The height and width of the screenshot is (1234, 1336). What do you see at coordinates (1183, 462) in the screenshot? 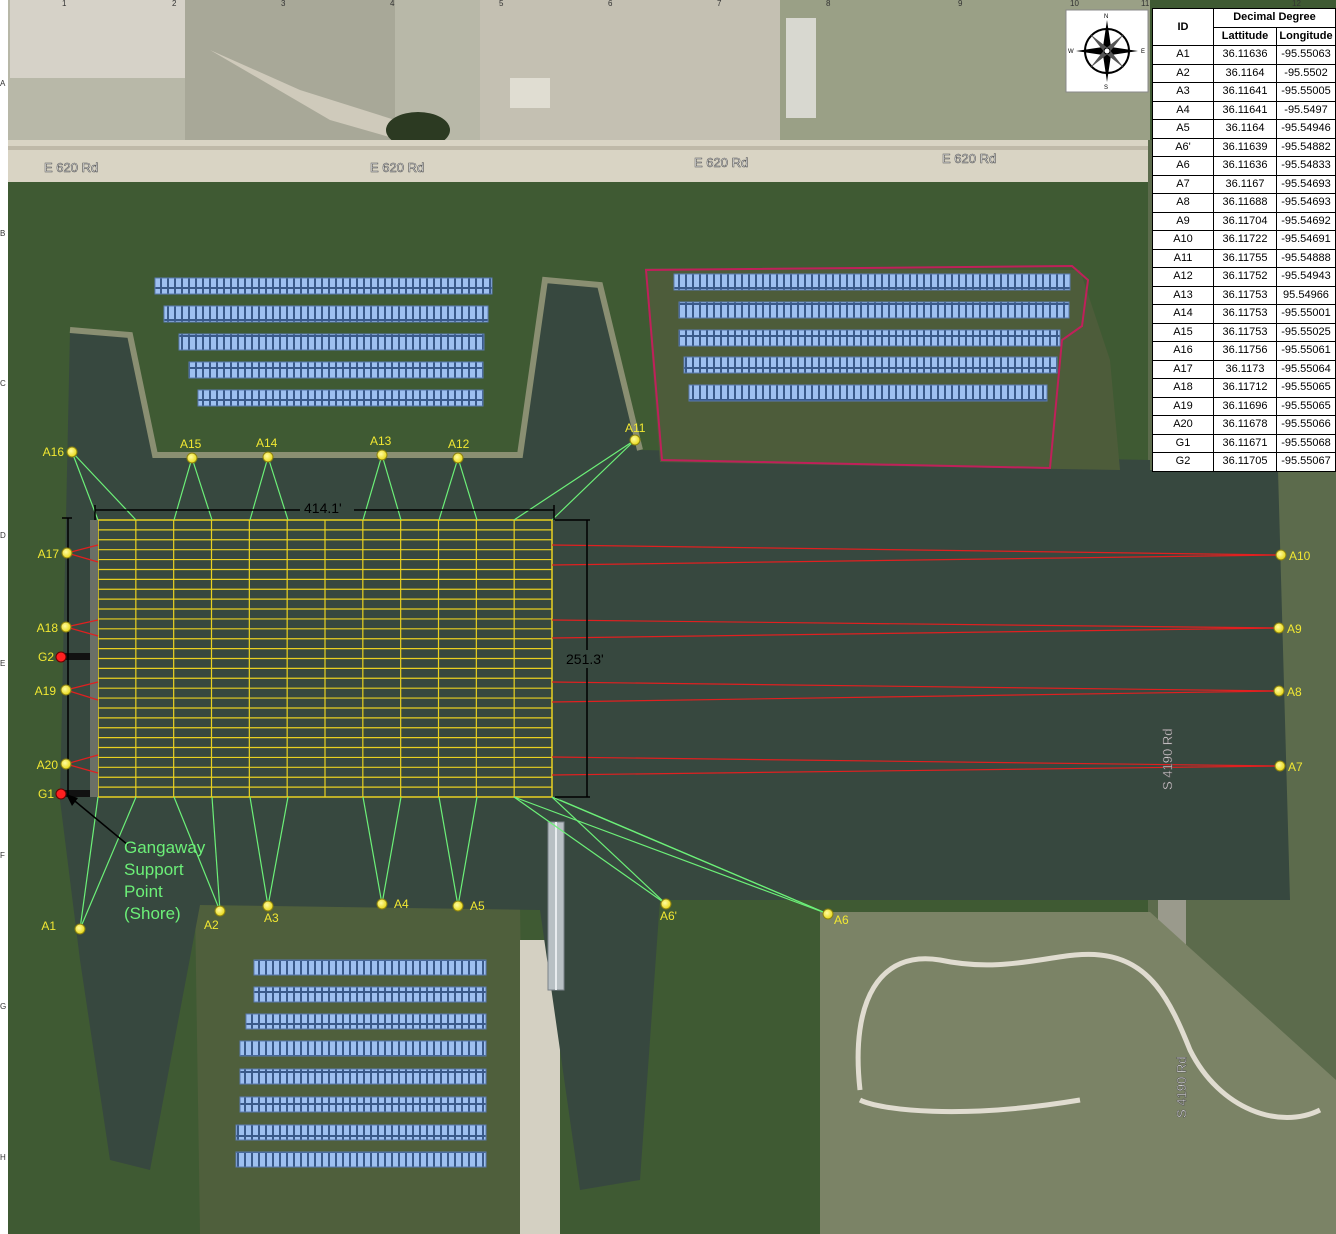
I see `table-cell-id: G2` at bounding box center [1183, 462].